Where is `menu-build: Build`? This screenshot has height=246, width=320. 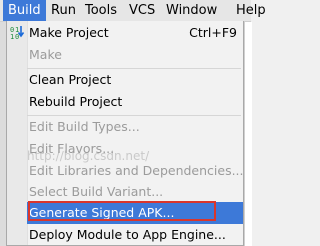
menu-build: Build is located at coordinates (24, 10).